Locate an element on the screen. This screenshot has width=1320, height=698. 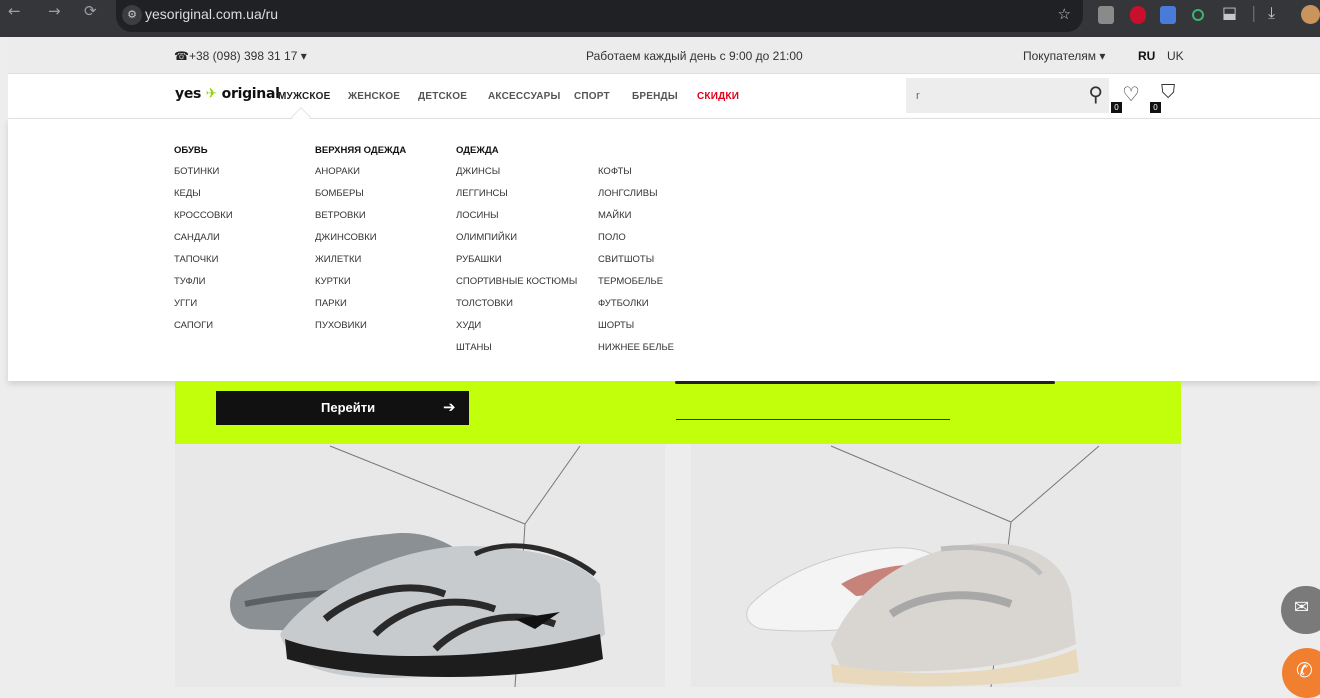
site-info-icon: ⚙ is located at coordinates (132, 15).